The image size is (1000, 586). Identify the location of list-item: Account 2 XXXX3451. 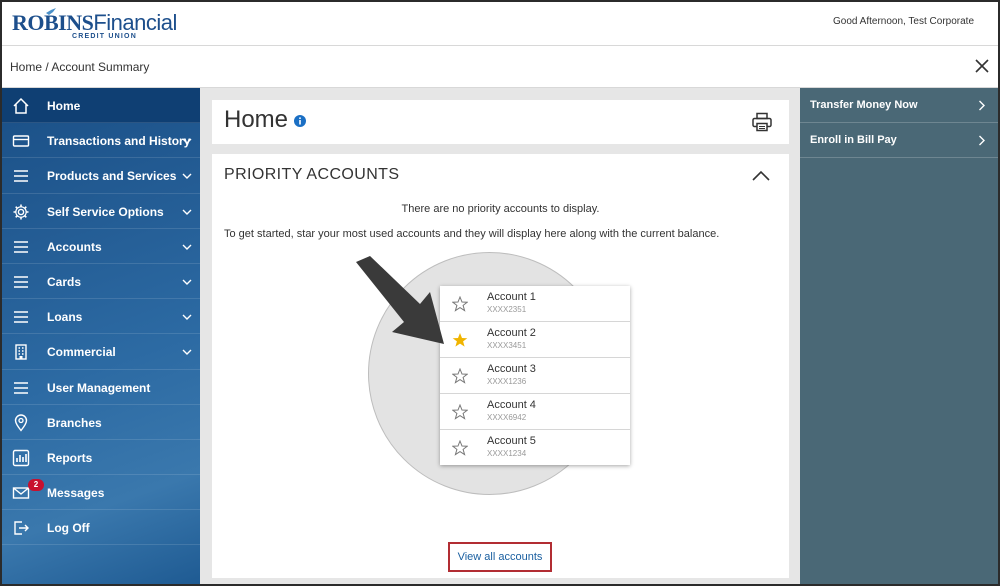
(535, 340).